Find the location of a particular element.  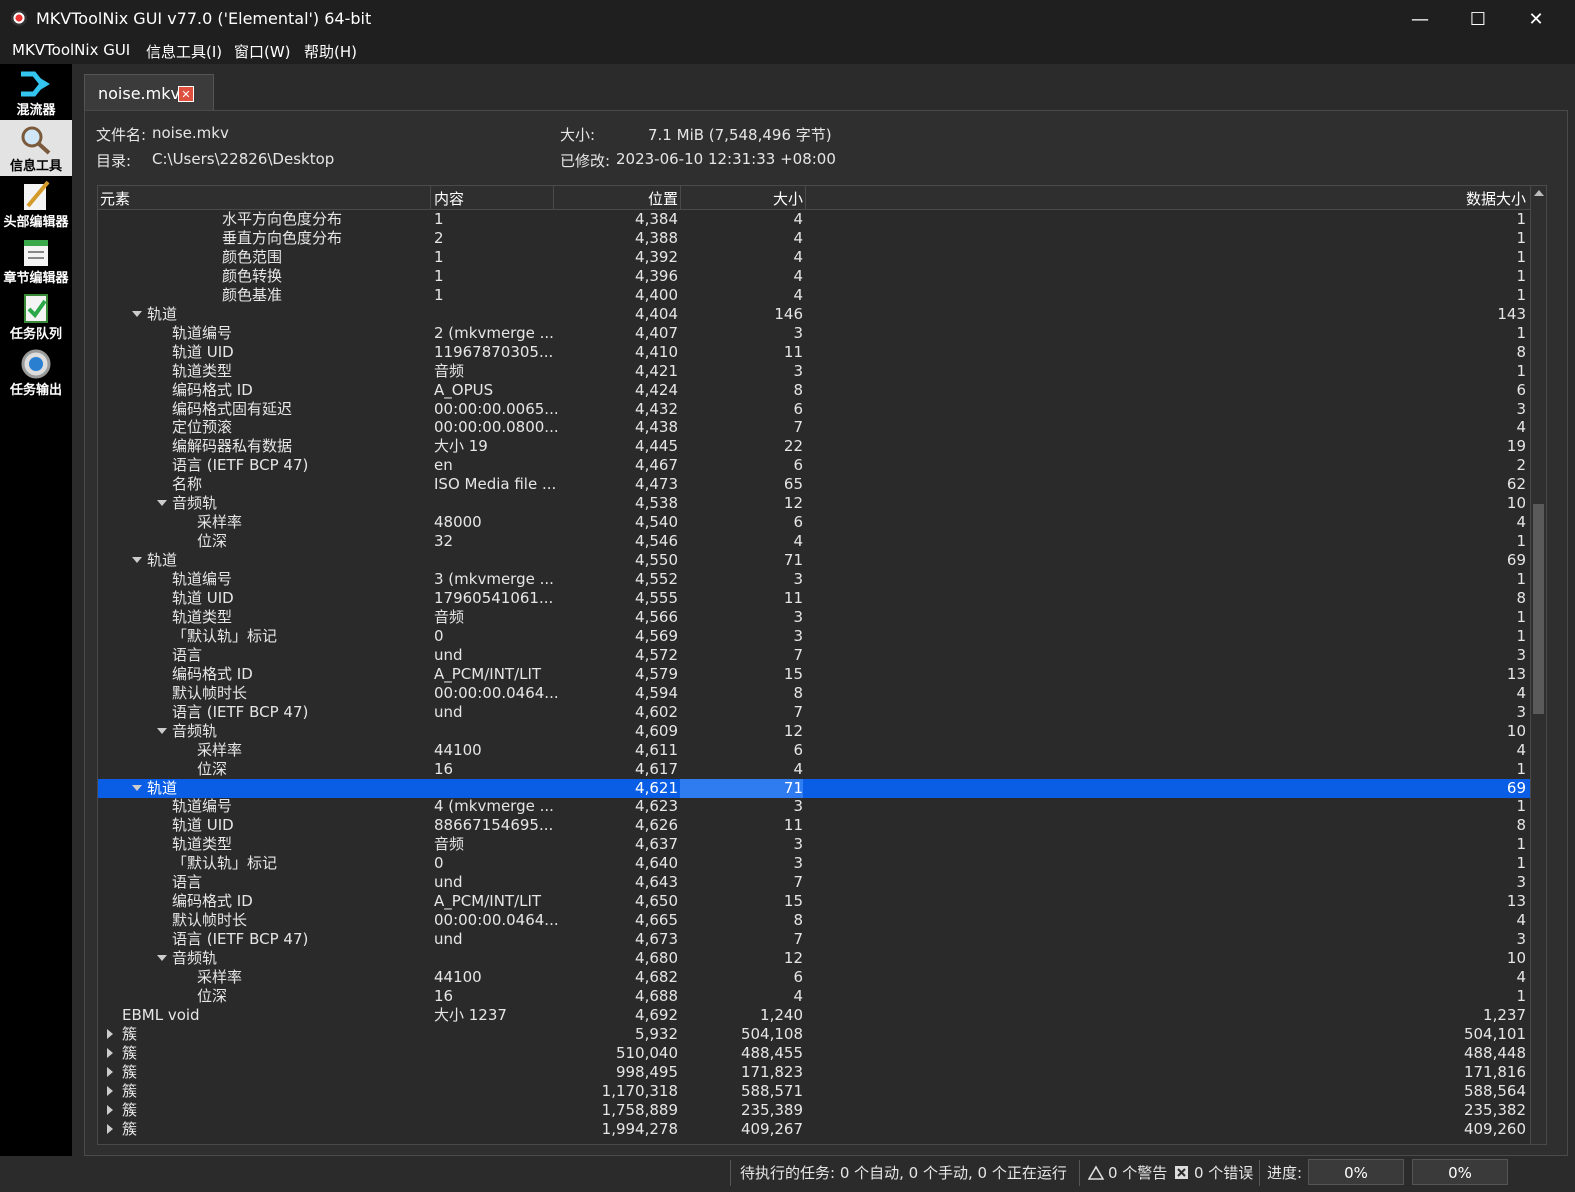

menu-help: 帮助(H) is located at coordinates (330, 51).